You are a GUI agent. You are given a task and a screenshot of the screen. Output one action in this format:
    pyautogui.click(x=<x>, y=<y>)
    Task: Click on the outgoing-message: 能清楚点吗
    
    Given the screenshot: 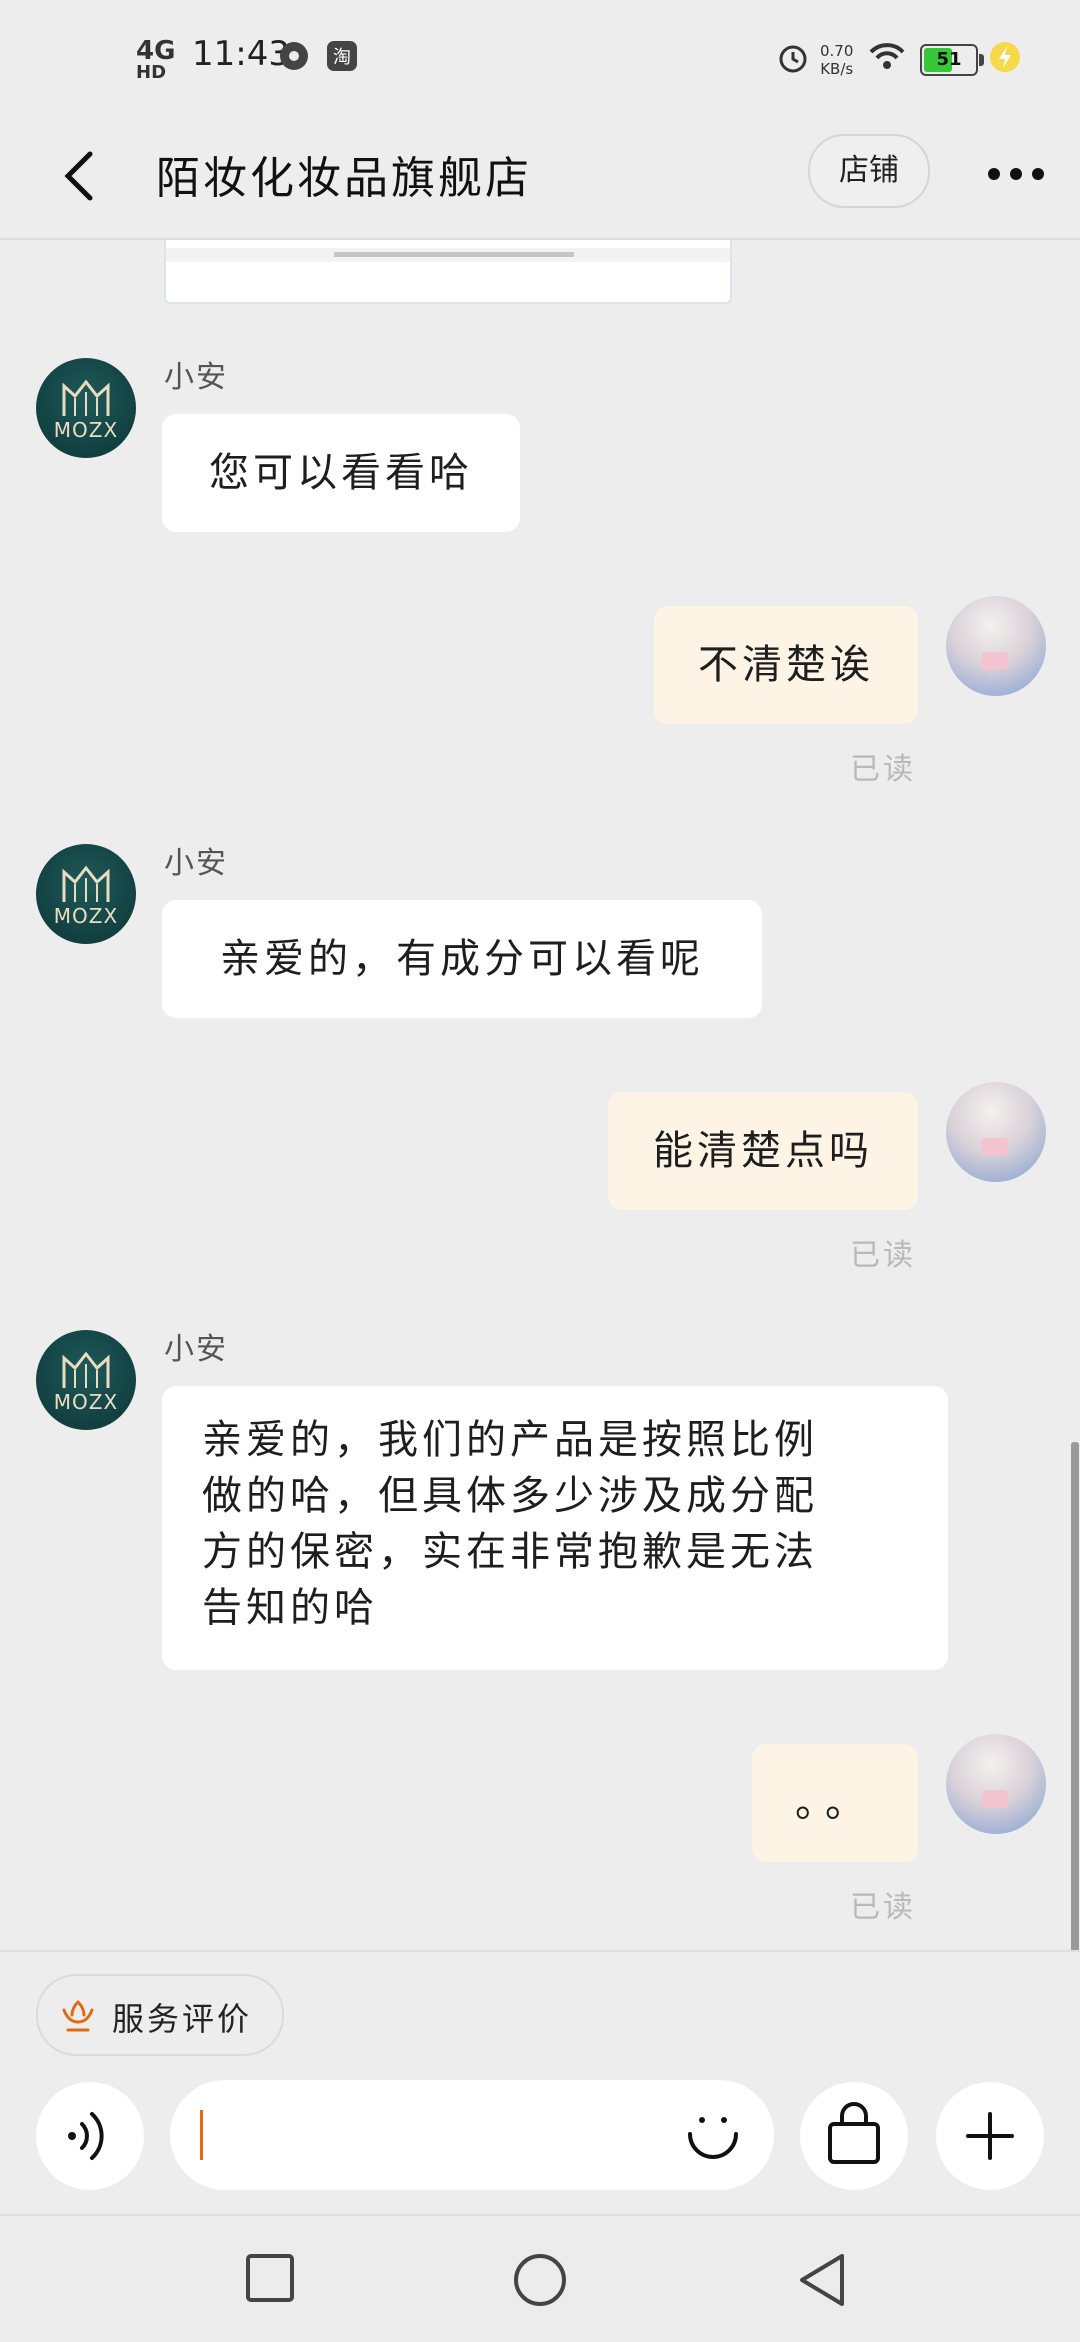 What is the action you would take?
    pyautogui.click(x=763, y=1151)
    